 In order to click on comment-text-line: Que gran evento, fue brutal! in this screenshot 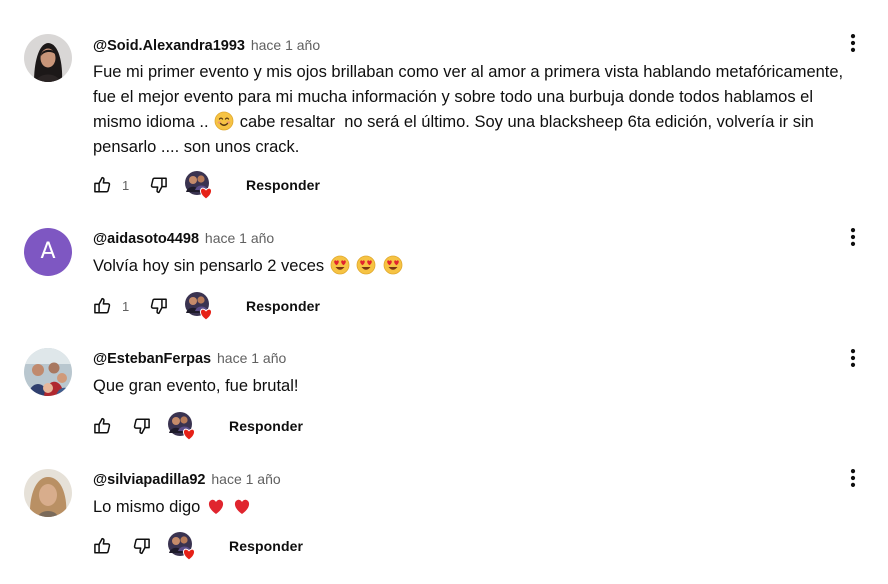, I will do `click(196, 386)`.